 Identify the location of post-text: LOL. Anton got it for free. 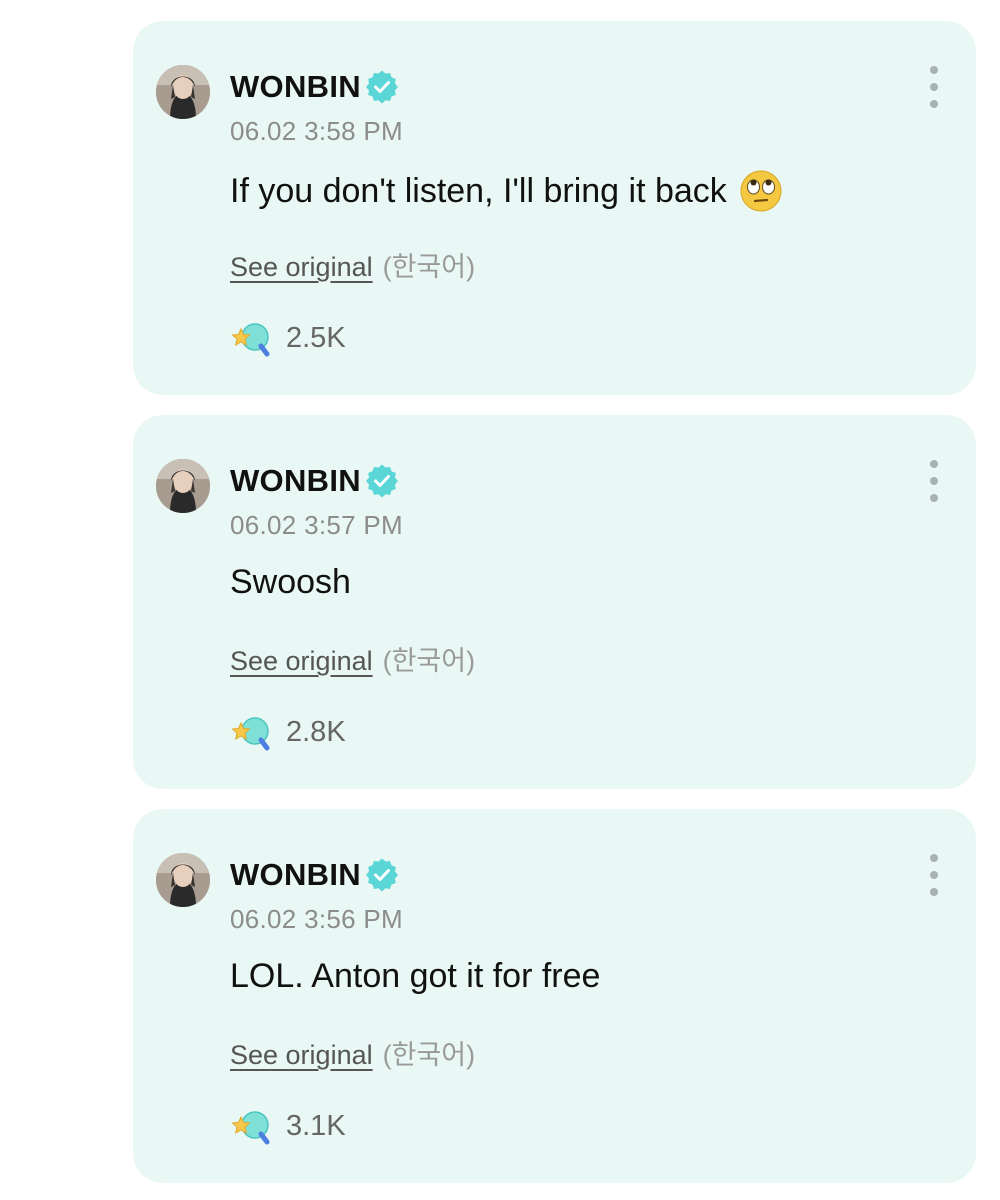
(415, 976).